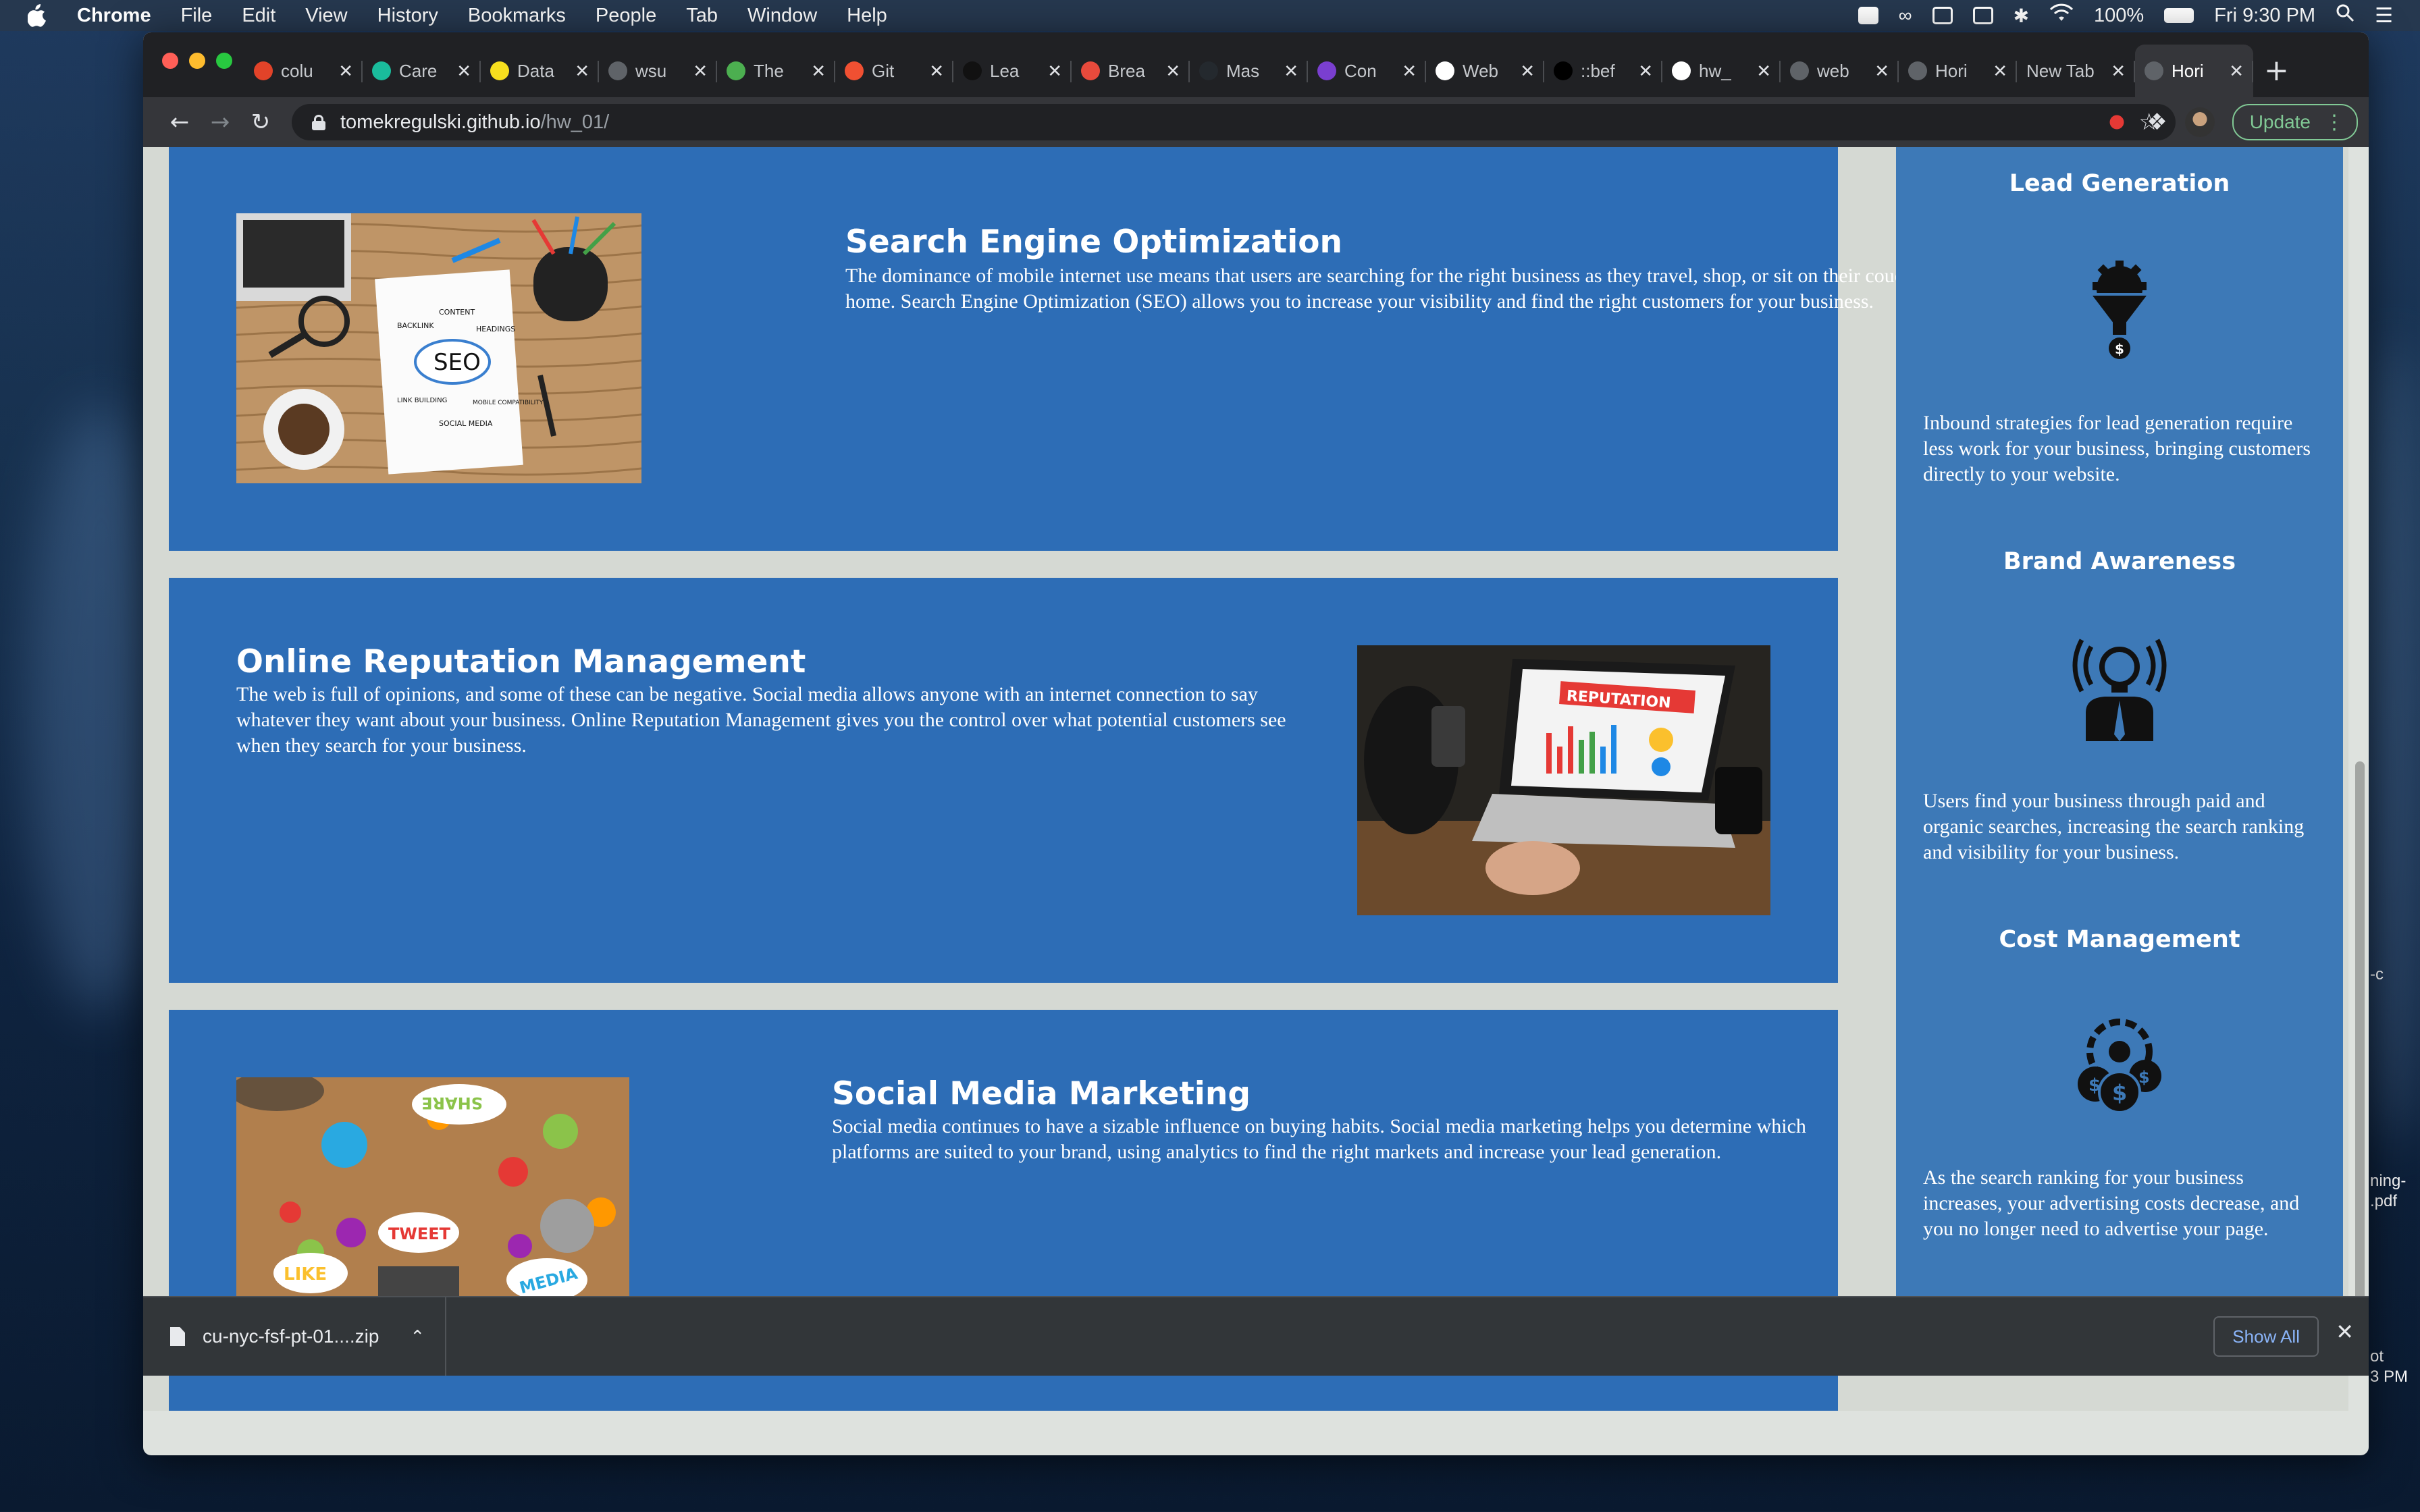 Image resolution: width=2420 pixels, height=1512 pixels. I want to click on close-icon: ✕, so click(2345, 1332).